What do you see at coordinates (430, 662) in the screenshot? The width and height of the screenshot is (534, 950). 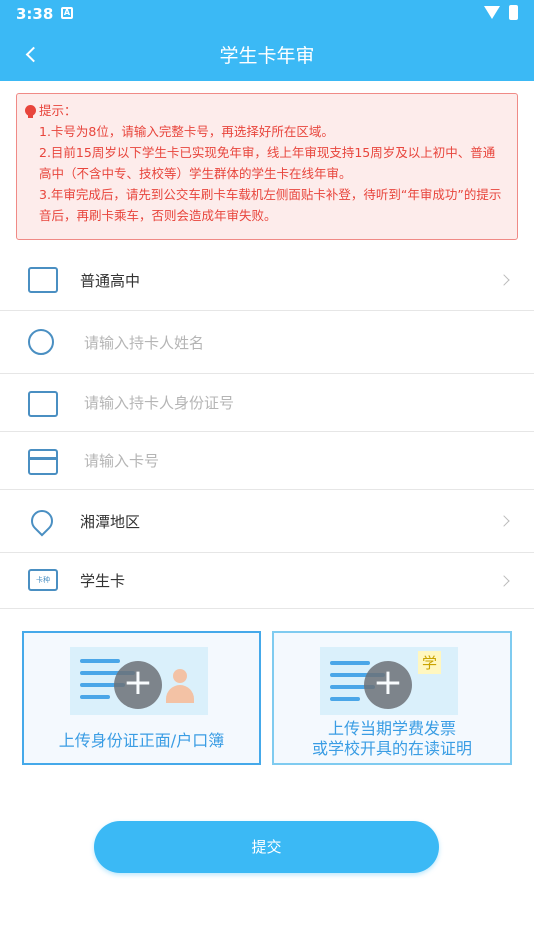 I see `school-stamp: 学` at bounding box center [430, 662].